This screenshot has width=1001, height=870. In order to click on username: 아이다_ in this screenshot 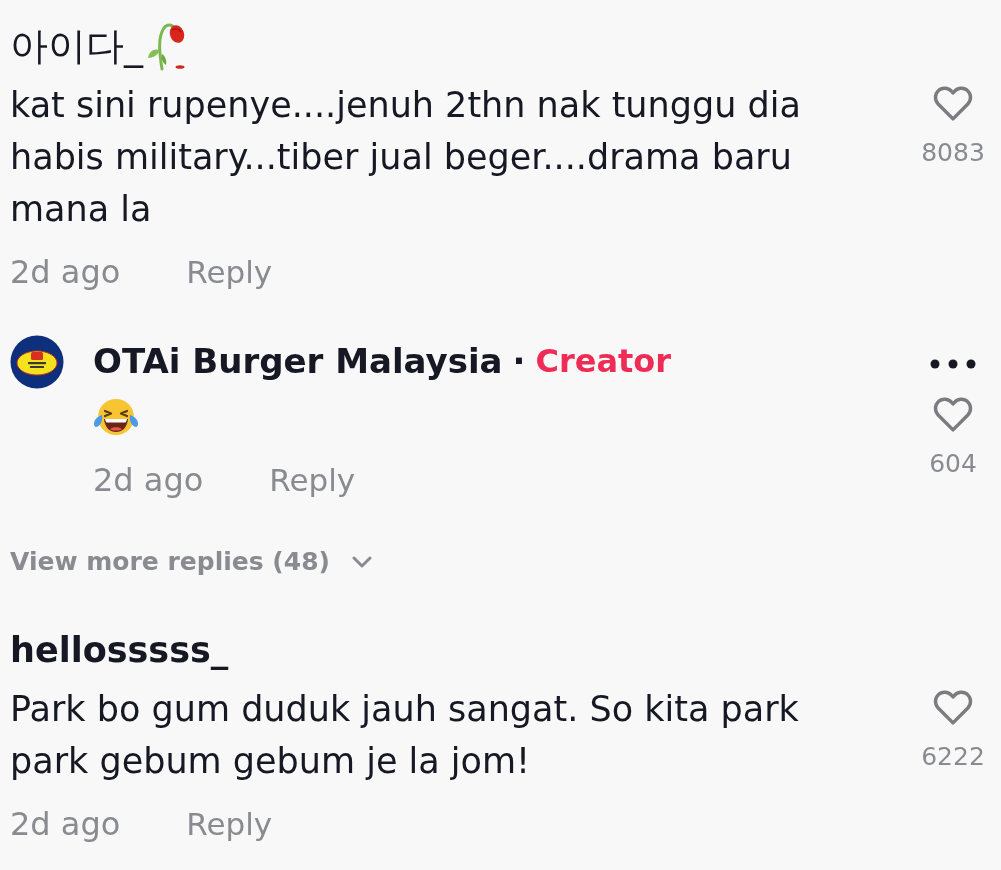, I will do `click(76, 46)`.